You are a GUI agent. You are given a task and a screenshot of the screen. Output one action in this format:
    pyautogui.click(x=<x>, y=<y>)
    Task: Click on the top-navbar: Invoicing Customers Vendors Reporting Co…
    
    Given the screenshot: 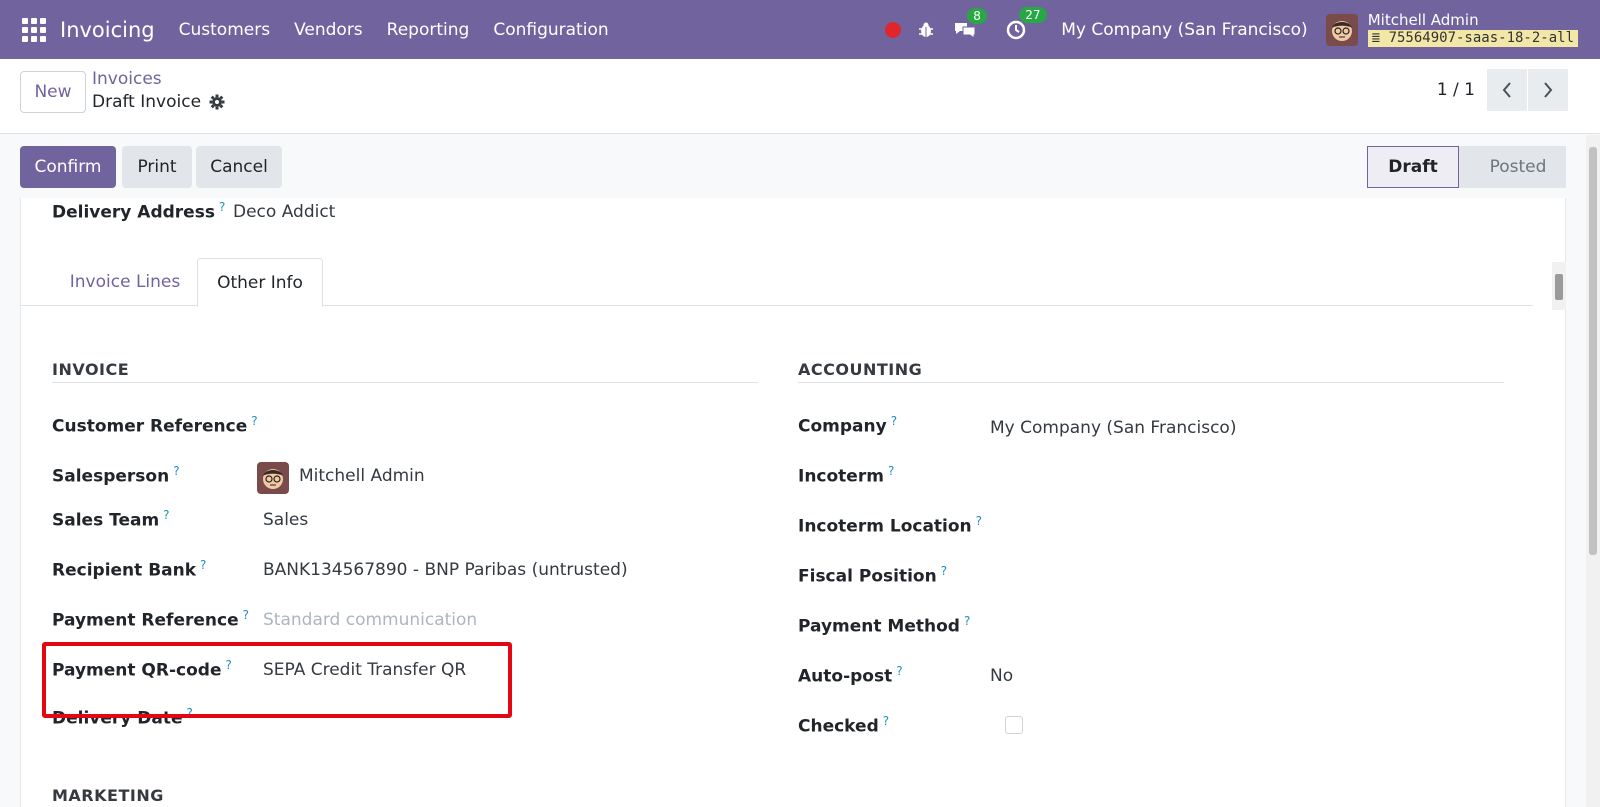 What is the action you would take?
    pyautogui.click(x=800, y=29)
    